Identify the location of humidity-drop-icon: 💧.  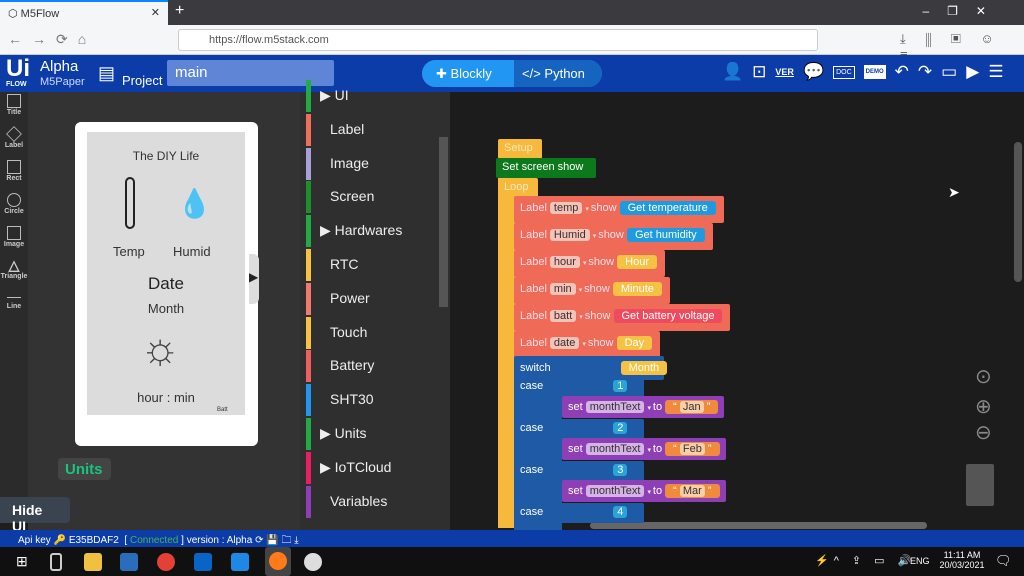
(194, 203).